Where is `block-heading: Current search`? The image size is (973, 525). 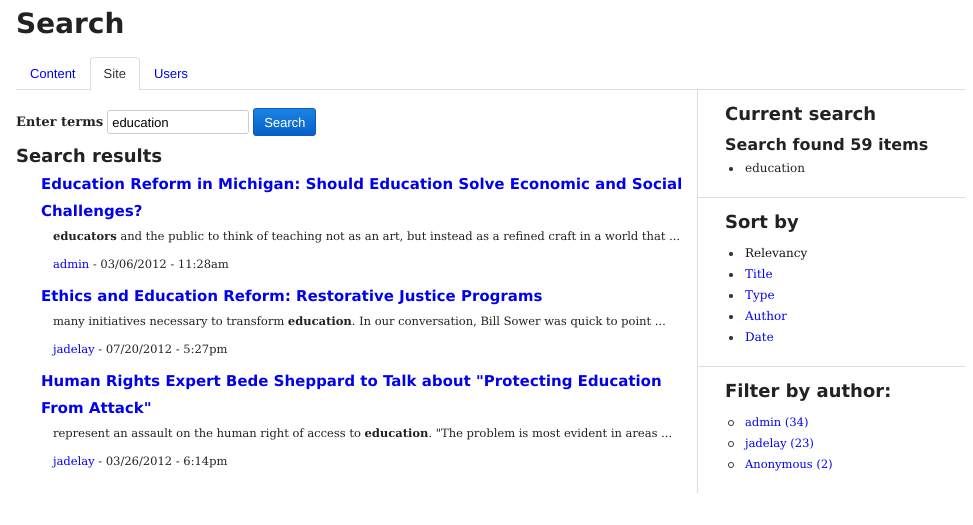 block-heading: Current search is located at coordinates (801, 114).